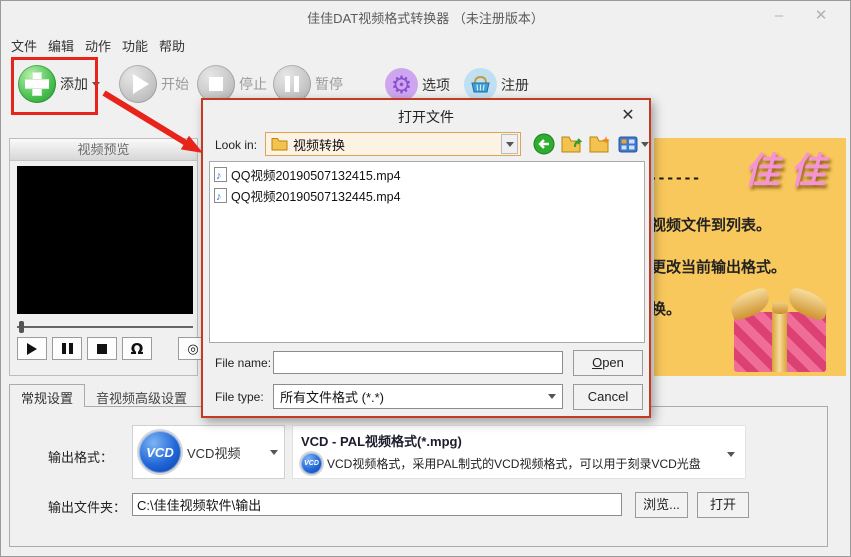 This screenshot has height=557, width=851. I want to click on headphones-icon: Ω, so click(137, 348).